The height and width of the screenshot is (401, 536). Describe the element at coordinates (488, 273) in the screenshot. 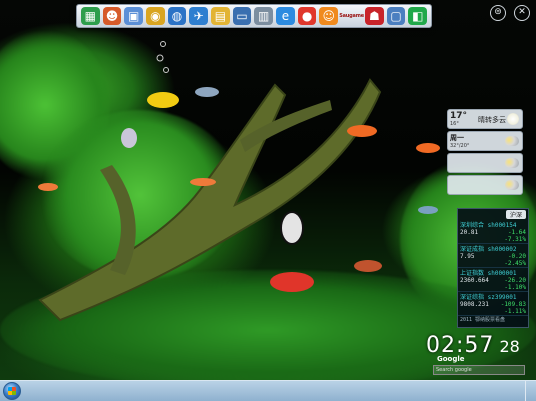

I see `stock-name: 上证指数 sh000001` at that location.